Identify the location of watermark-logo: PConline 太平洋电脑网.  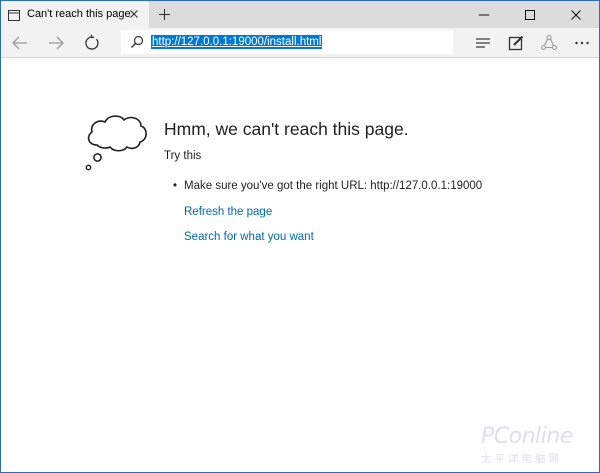
(531, 444).